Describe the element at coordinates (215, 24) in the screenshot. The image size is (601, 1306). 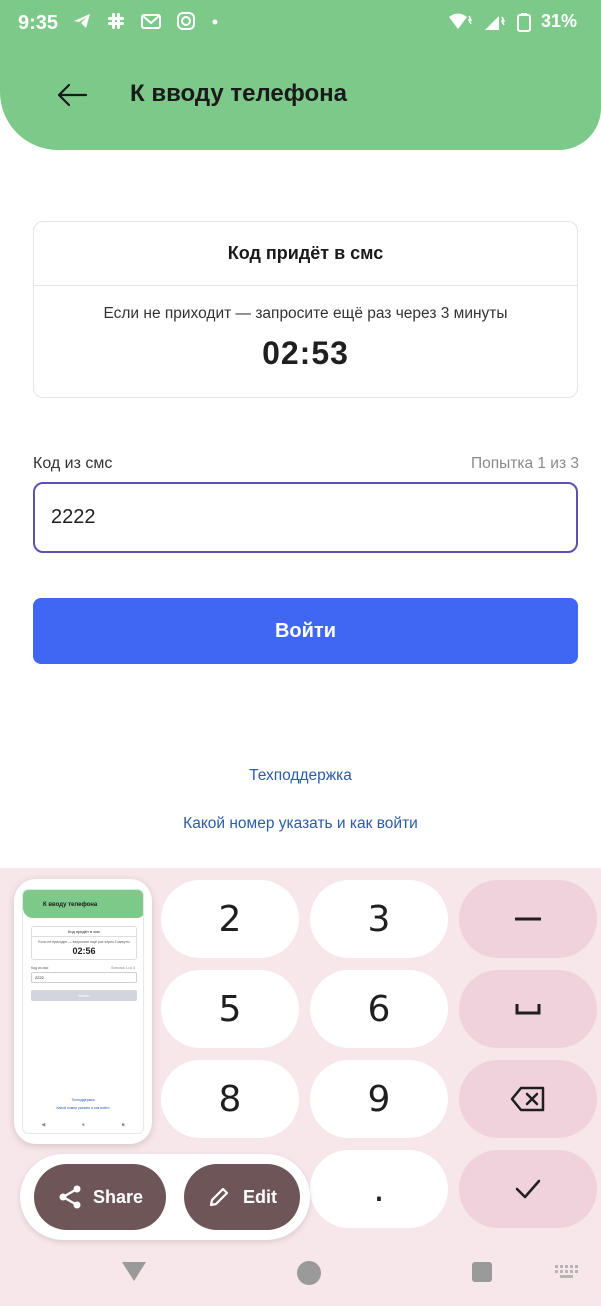
I see `dot-icon` at that location.